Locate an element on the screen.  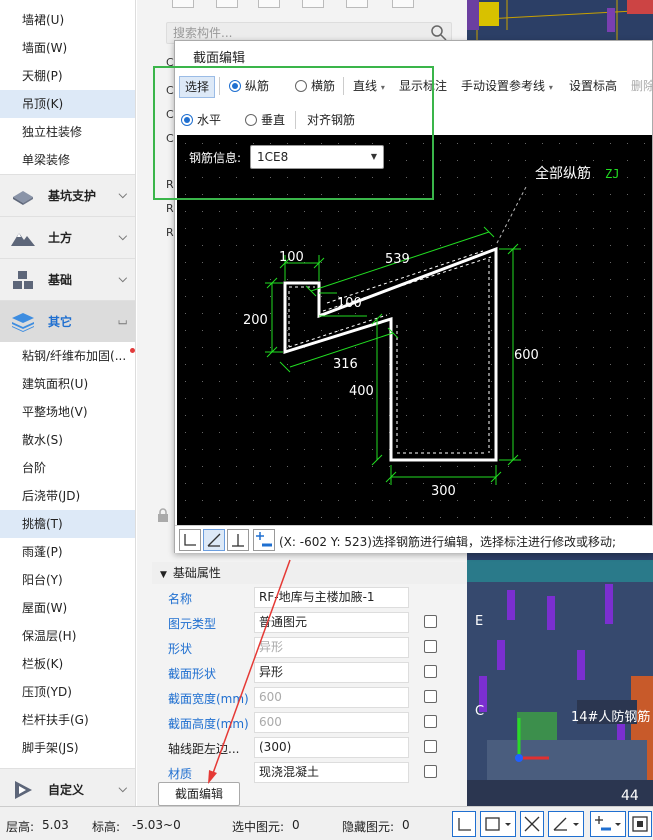
prop-row: 截面宽度(mm) 600 is located at coordinates (311, 698).